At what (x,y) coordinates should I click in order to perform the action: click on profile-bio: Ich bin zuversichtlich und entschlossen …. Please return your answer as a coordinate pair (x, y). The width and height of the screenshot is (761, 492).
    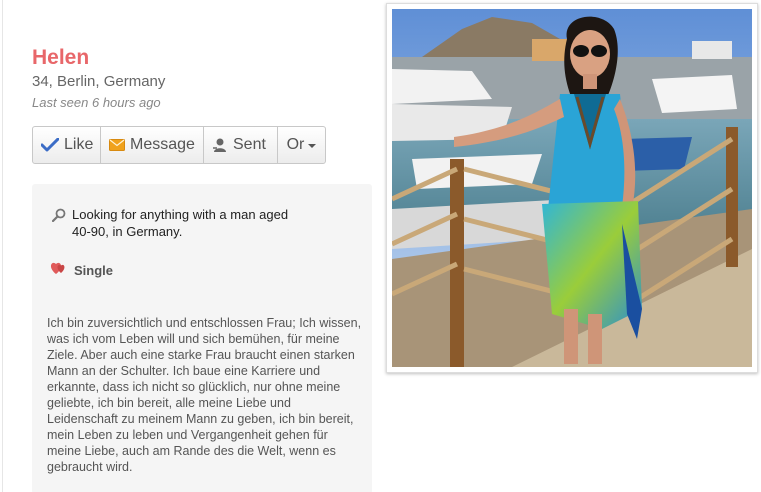
    Looking at the image, I should click on (204, 395).